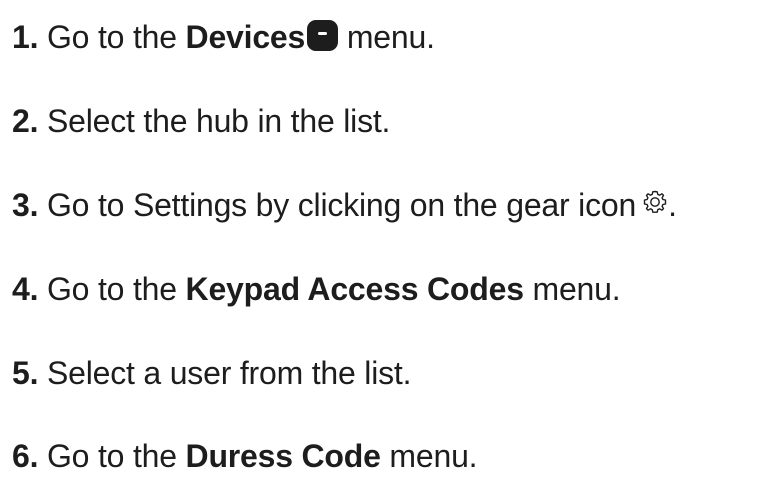 Image resolution: width=782 pixels, height=479 pixels. What do you see at coordinates (283, 456) in the screenshot?
I see `step-bold-text: Duress Code` at bounding box center [283, 456].